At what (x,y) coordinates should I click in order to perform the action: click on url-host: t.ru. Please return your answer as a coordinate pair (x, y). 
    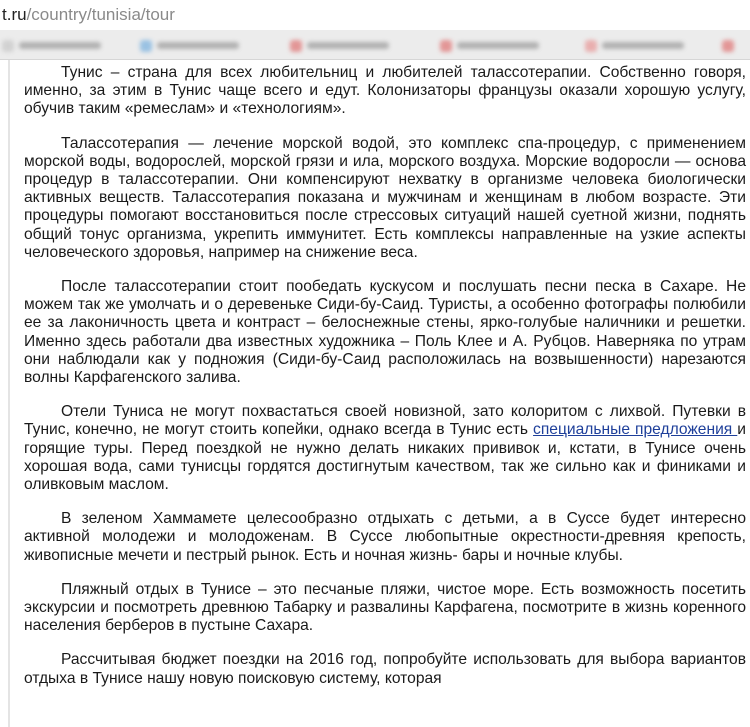
    Looking at the image, I should click on (14, 14).